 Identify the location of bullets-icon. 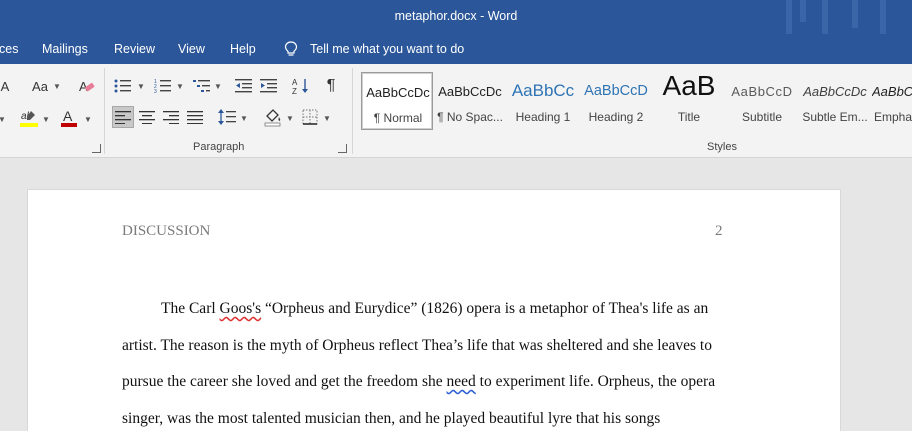
(123, 86).